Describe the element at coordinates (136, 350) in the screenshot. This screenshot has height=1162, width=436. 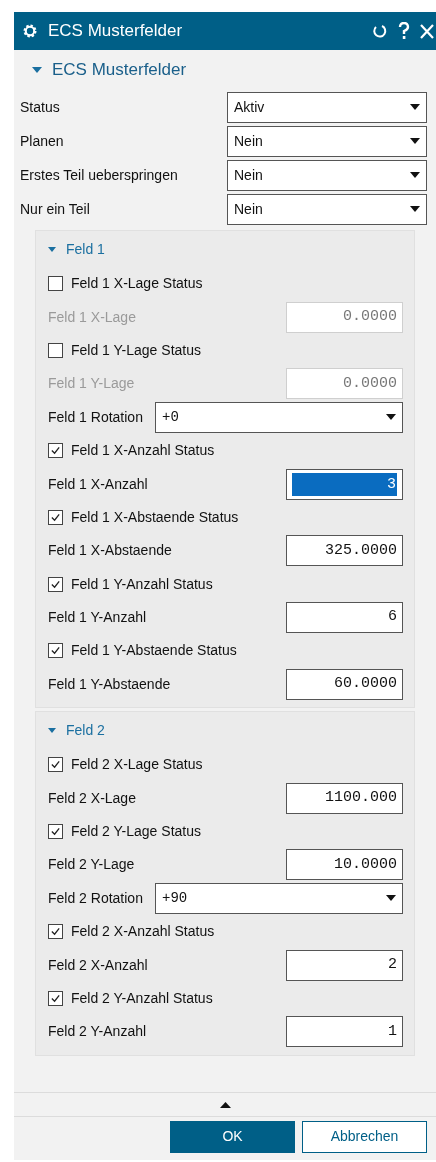
I see `checkbox-label: Feld 1 Y-Lage Status` at that location.